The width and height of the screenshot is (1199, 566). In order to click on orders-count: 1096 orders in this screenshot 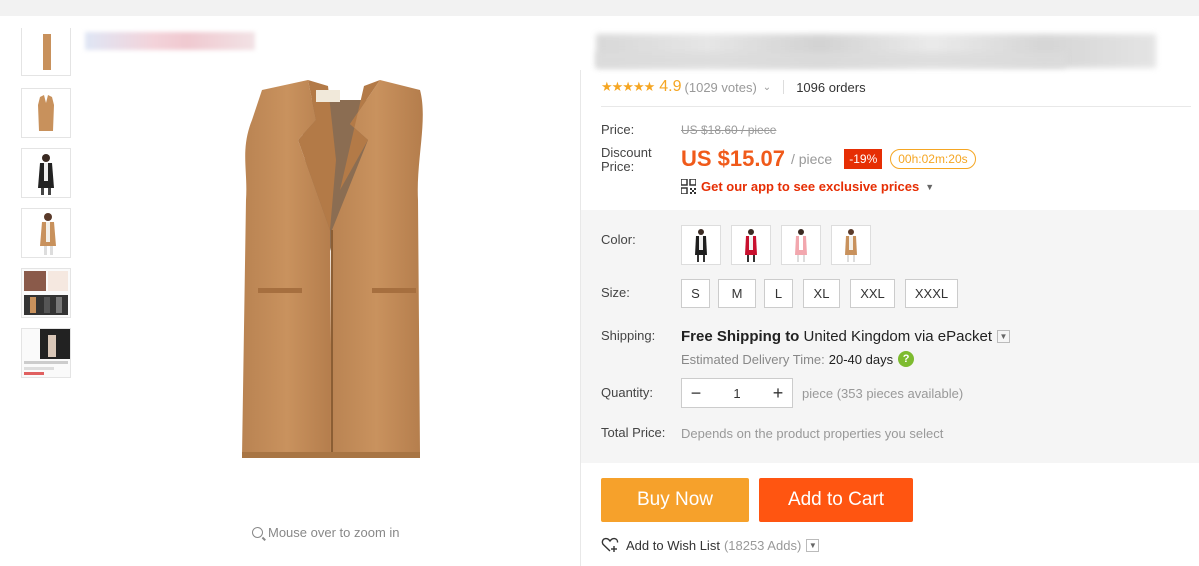, I will do `click(831, 87)`.